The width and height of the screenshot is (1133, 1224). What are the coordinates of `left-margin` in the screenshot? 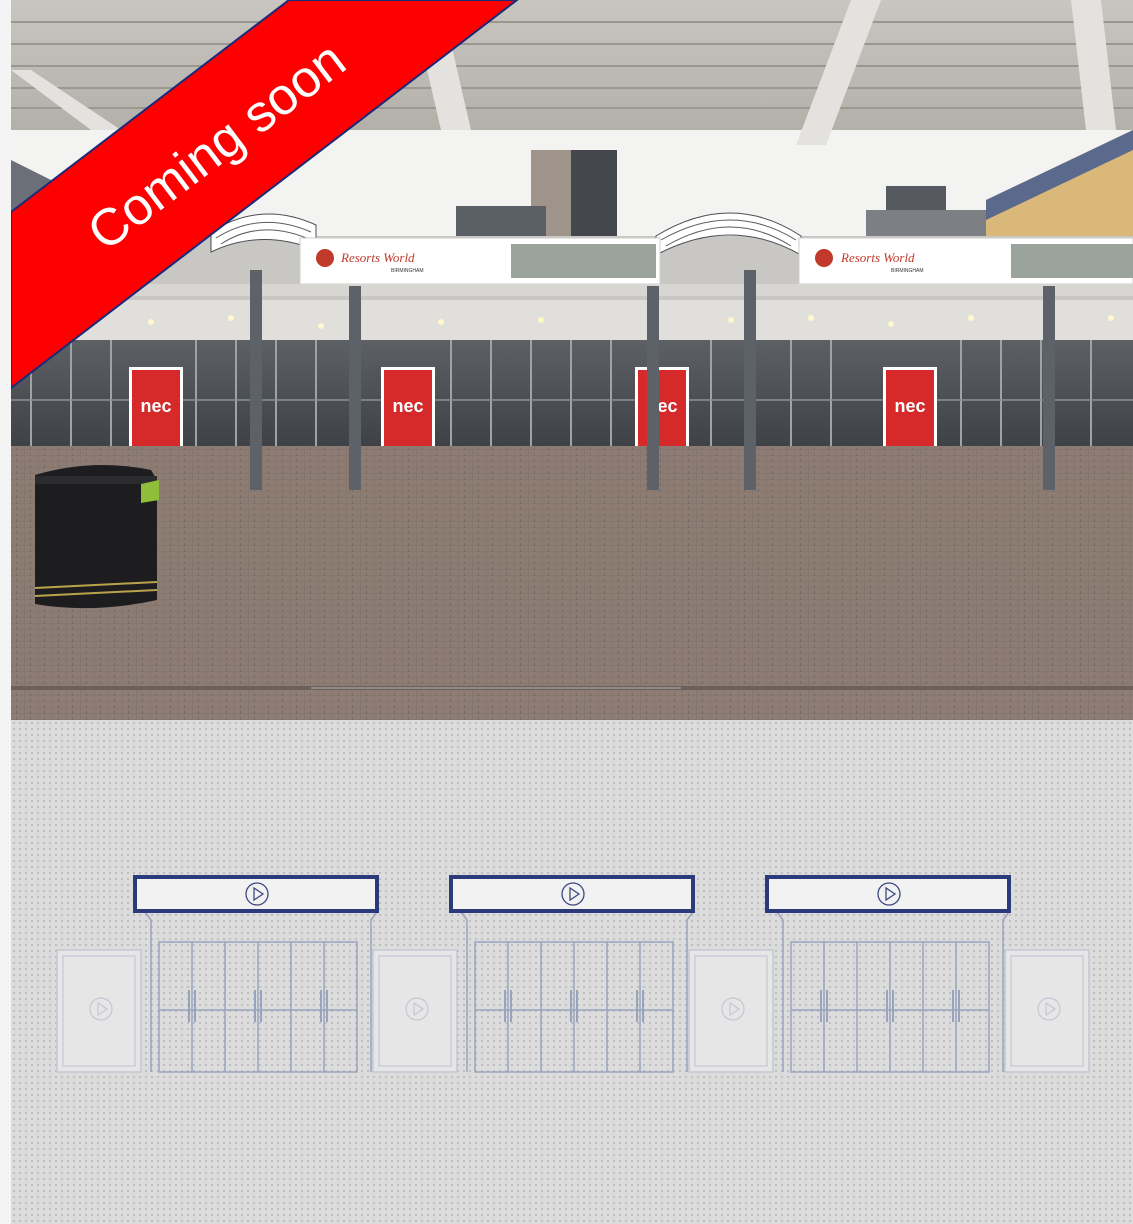 It's located at (5, 612).